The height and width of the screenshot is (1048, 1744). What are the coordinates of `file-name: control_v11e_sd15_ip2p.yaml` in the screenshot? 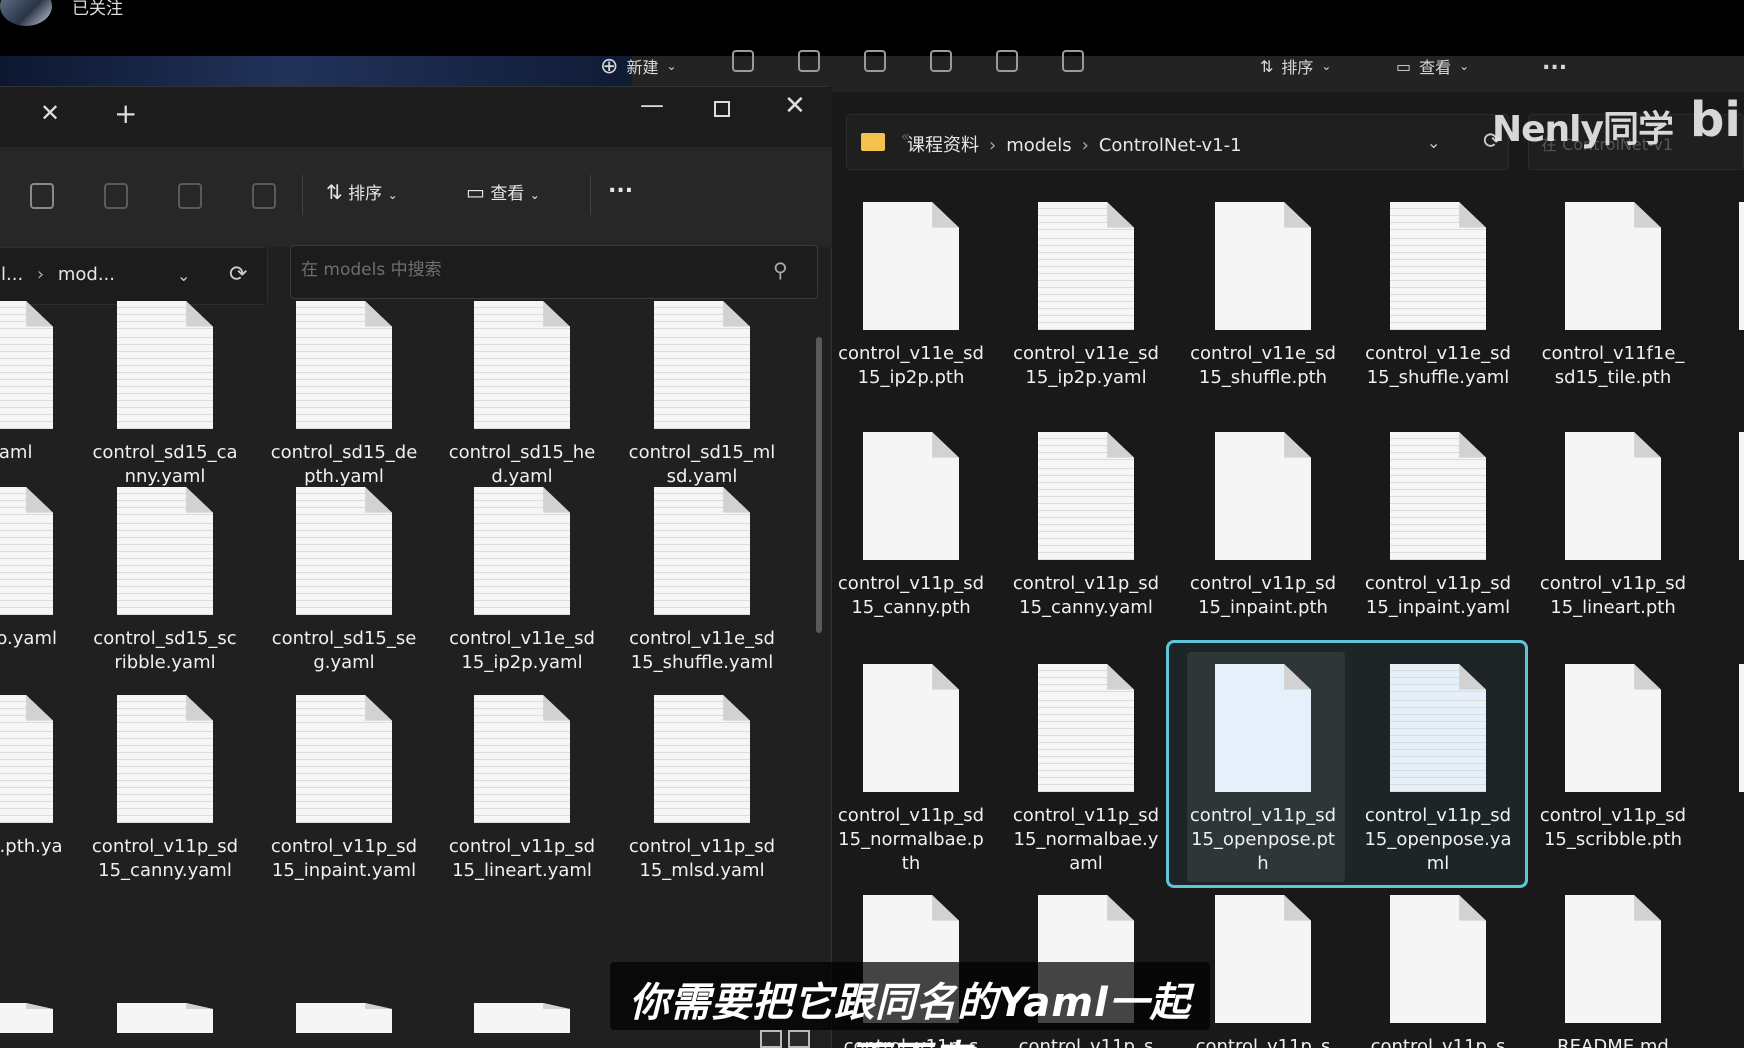 It's located at (1086, 365).